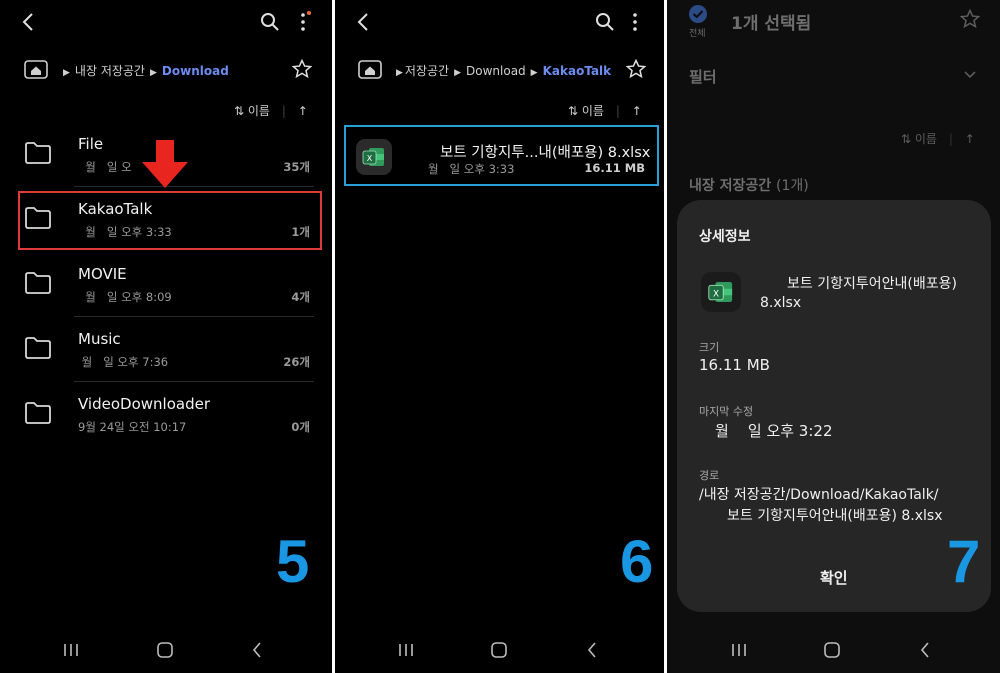  I want to click on folder-name: VideoDownloader, so click(144, 404).